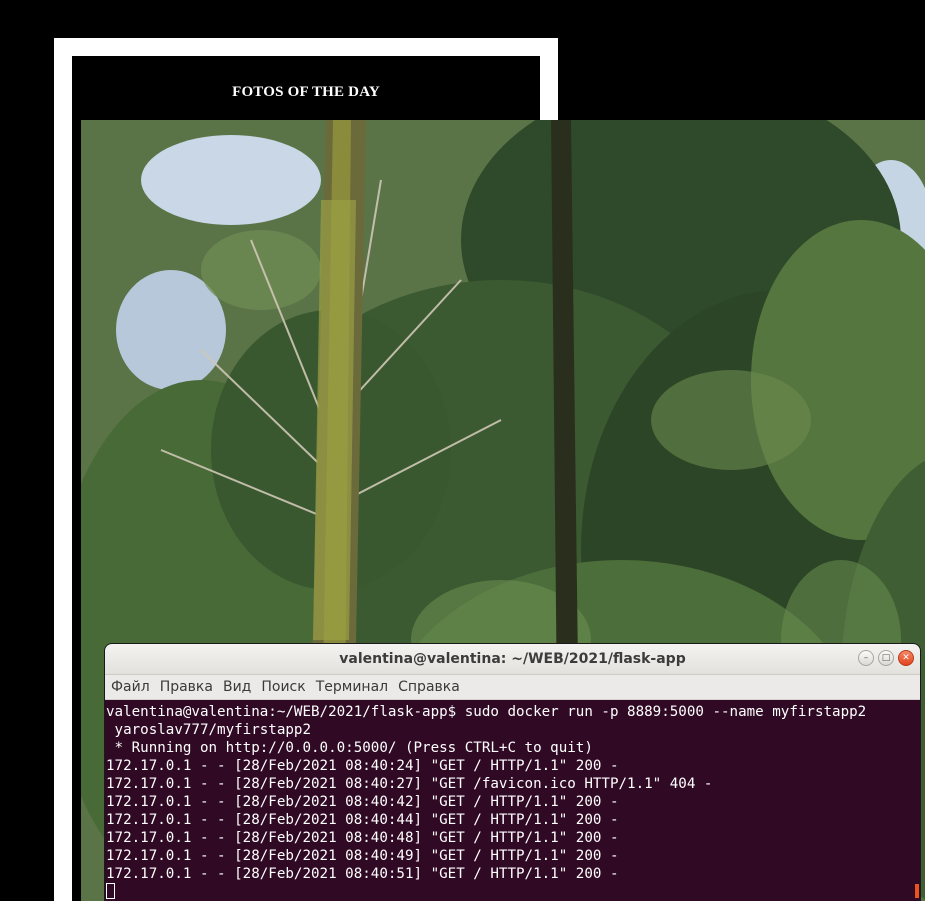  What do you see at coordinates (110, 891) in the screenshot?
I see `text-cursor` at bounding box center [110, 891].